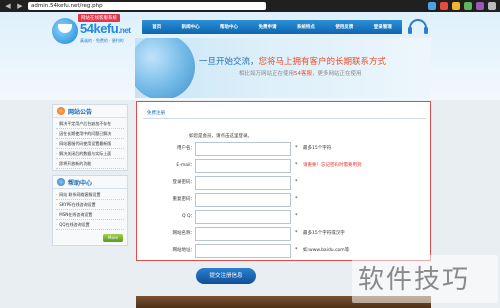 This screenshot has width=500, height=308. Describe the element at coordinates (156, 27) in the screenshot. I see `nav-home: 首页` at that location.